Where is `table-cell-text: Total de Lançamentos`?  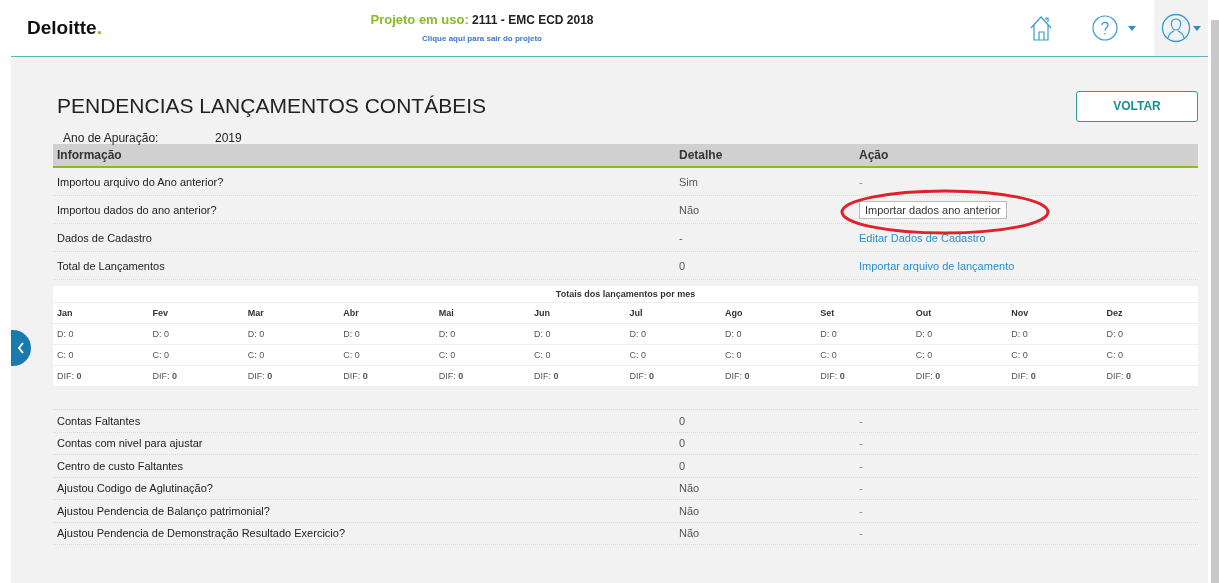
table-cell-text: Total de Lançamentos is located at coordinates (111, 265).